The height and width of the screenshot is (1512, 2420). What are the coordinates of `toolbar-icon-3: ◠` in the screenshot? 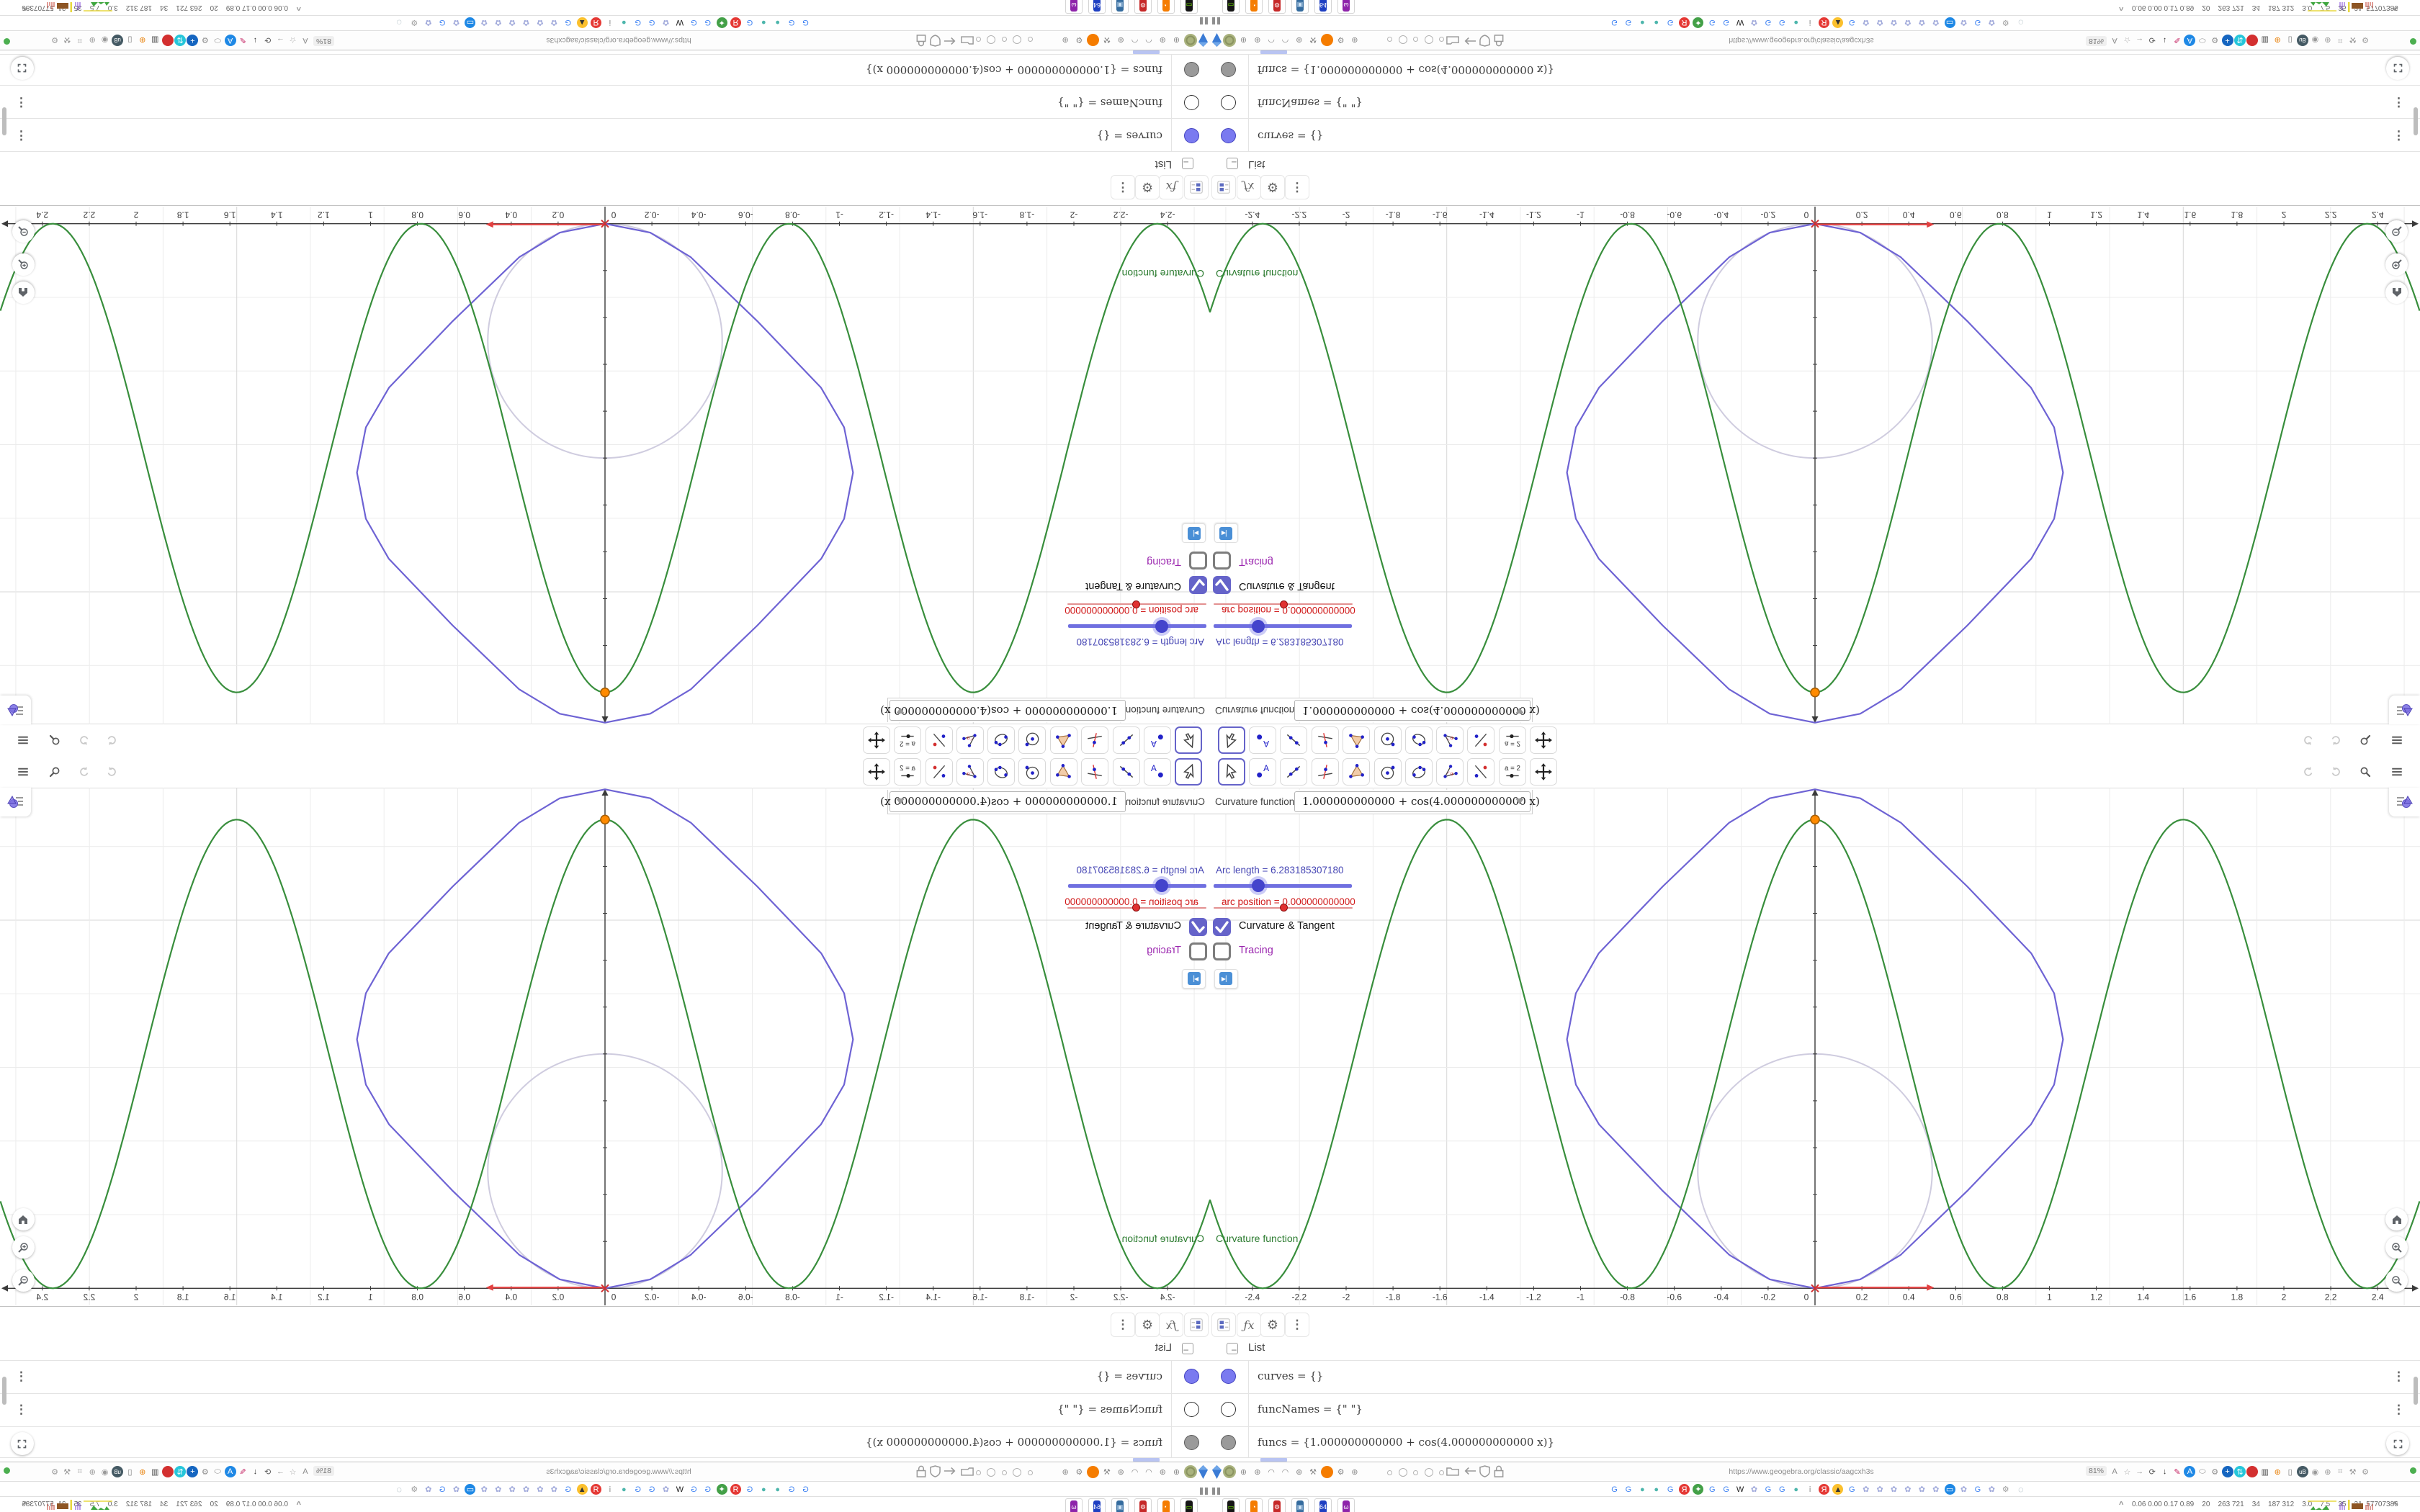 It's located at (1135, 1472).